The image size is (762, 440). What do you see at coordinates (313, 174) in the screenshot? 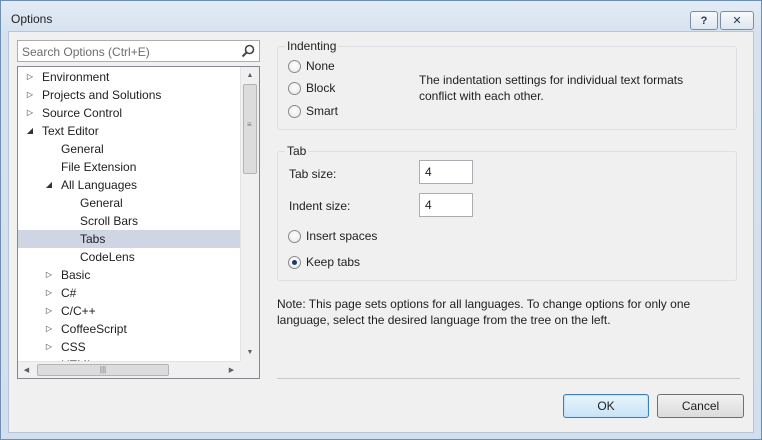
I see `tab-size-label: Tab size:` at bounding box center [313, 174].